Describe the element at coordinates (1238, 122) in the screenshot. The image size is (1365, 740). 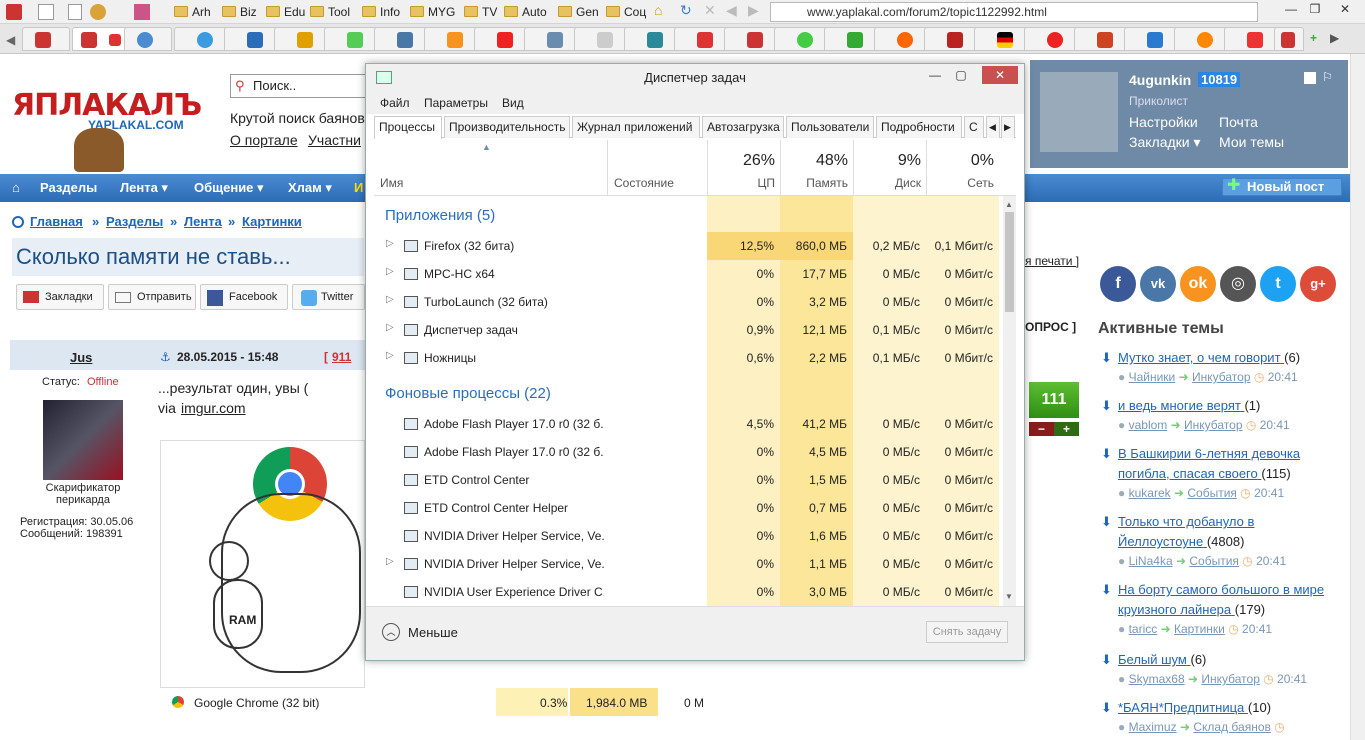
I see `mail-link: Почта` at that location.